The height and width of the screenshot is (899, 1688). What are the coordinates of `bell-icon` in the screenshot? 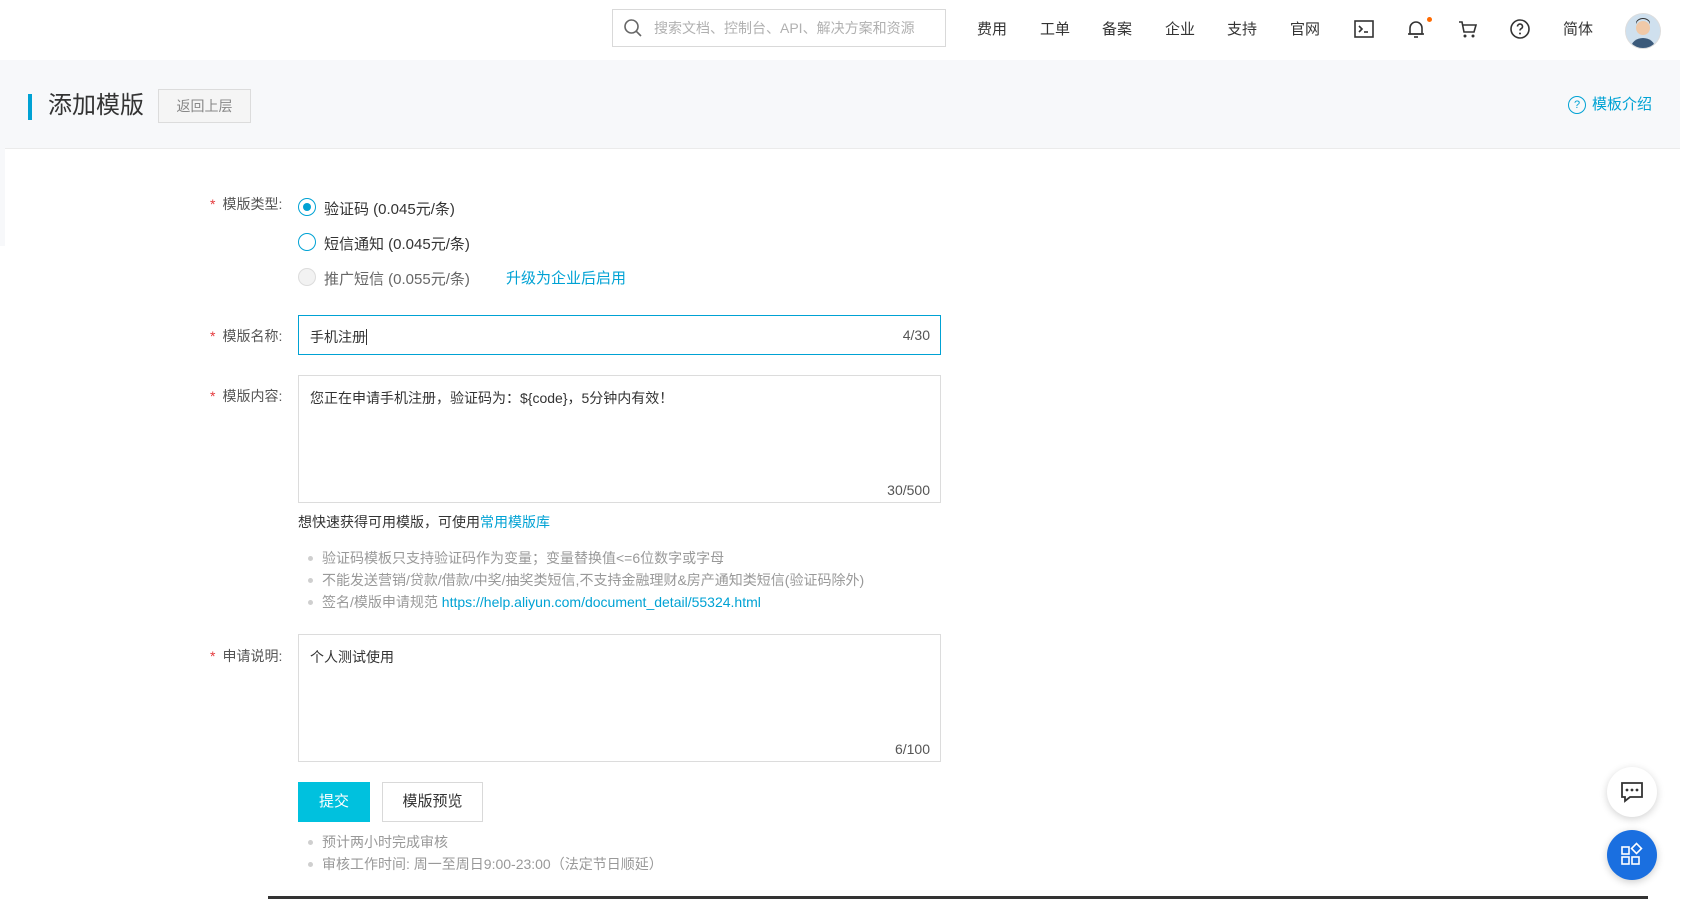 It's located at (1416, 29).